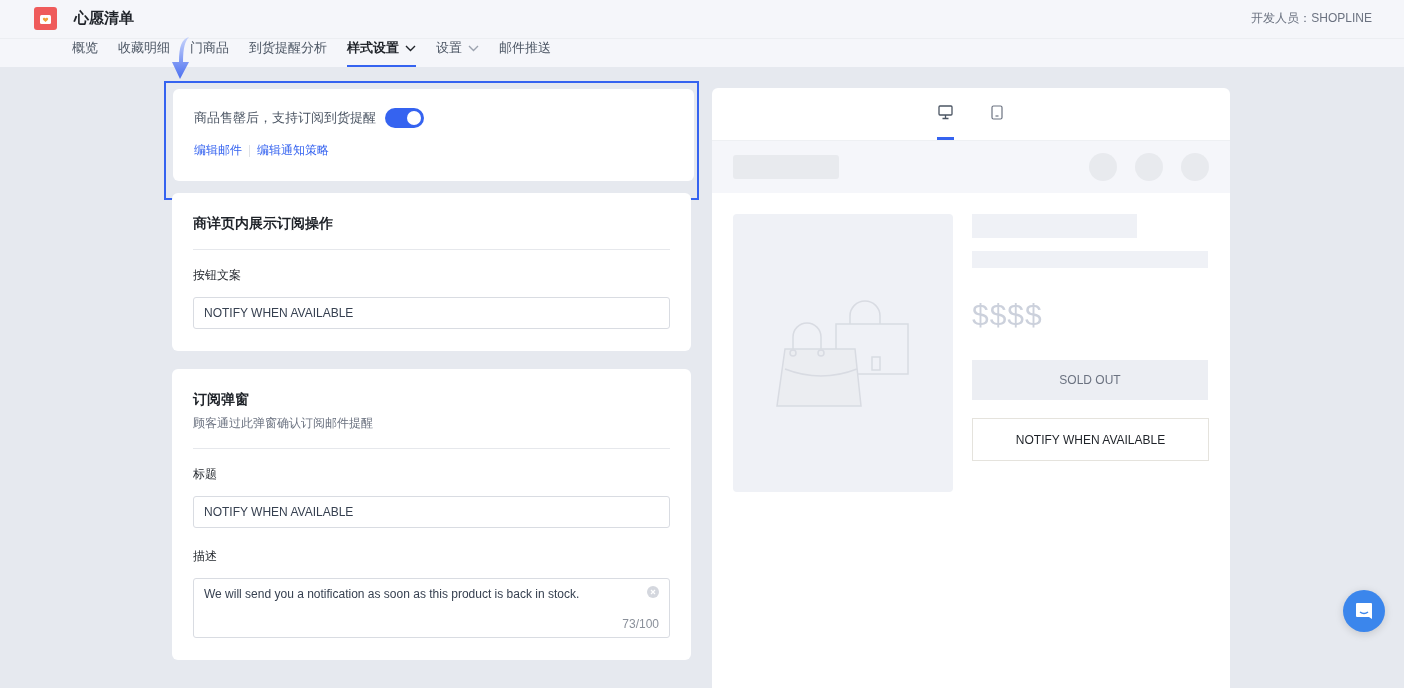 This screenshot has height=688, width=1404. Describe the element at coordinates (431, 608) in the screenshot. I see `text-area: We will send you a notification as soon as this product is back in stock. 73/100` at that location.